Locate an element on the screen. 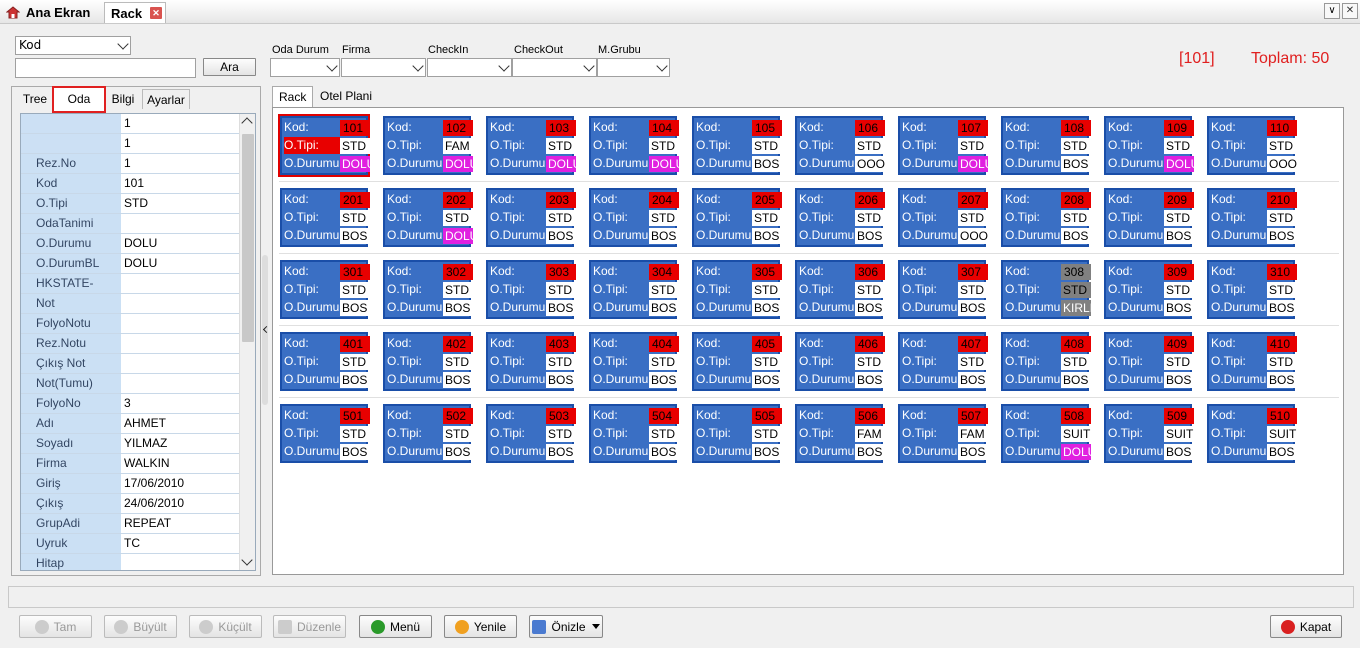 The image size is (1360, 648). room-card: Kod: 504 O.Tipi: STD O.Durumu: BOS is located at coordinates (634, 433).